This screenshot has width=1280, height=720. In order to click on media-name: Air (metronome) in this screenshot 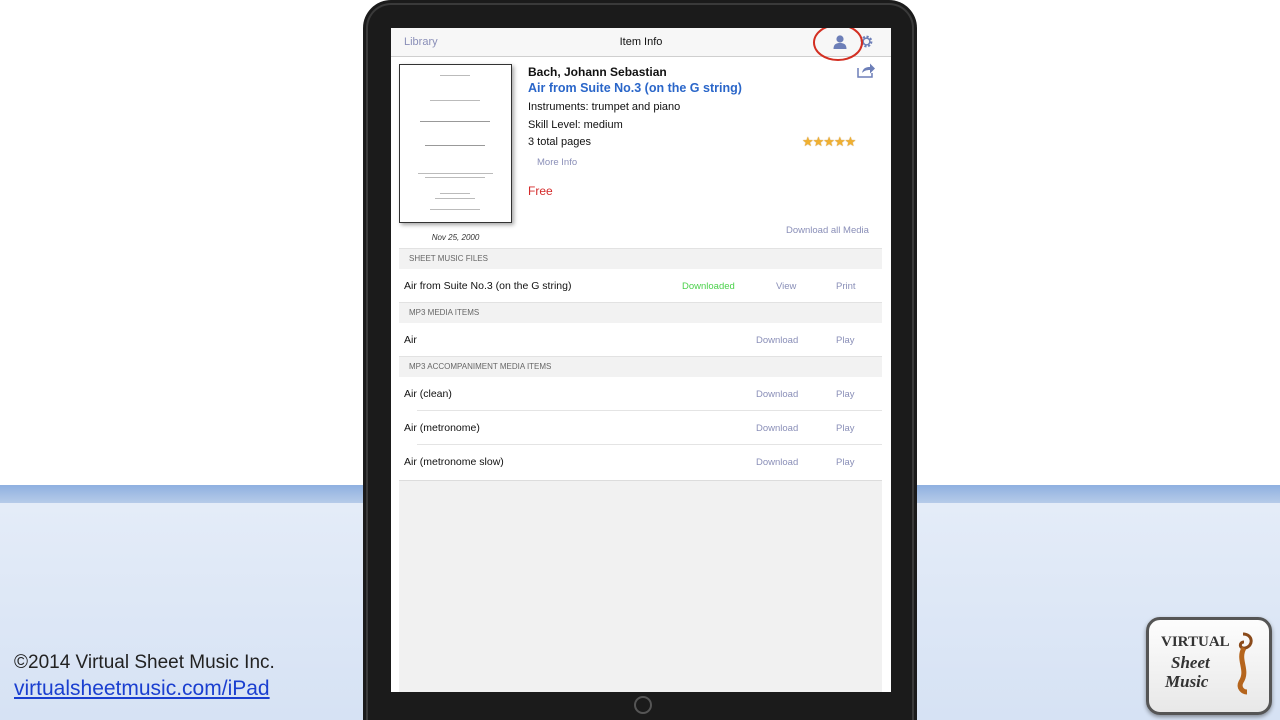, I will do `click(442, 428)`.